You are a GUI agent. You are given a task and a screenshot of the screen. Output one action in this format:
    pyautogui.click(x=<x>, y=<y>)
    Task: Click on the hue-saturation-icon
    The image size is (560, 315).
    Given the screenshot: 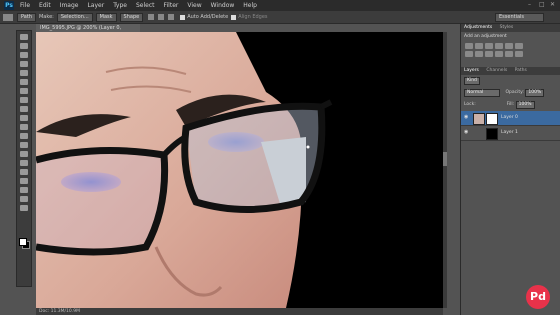 What is the action you would take?
    pyautogui.click(x=519, y=46)
    